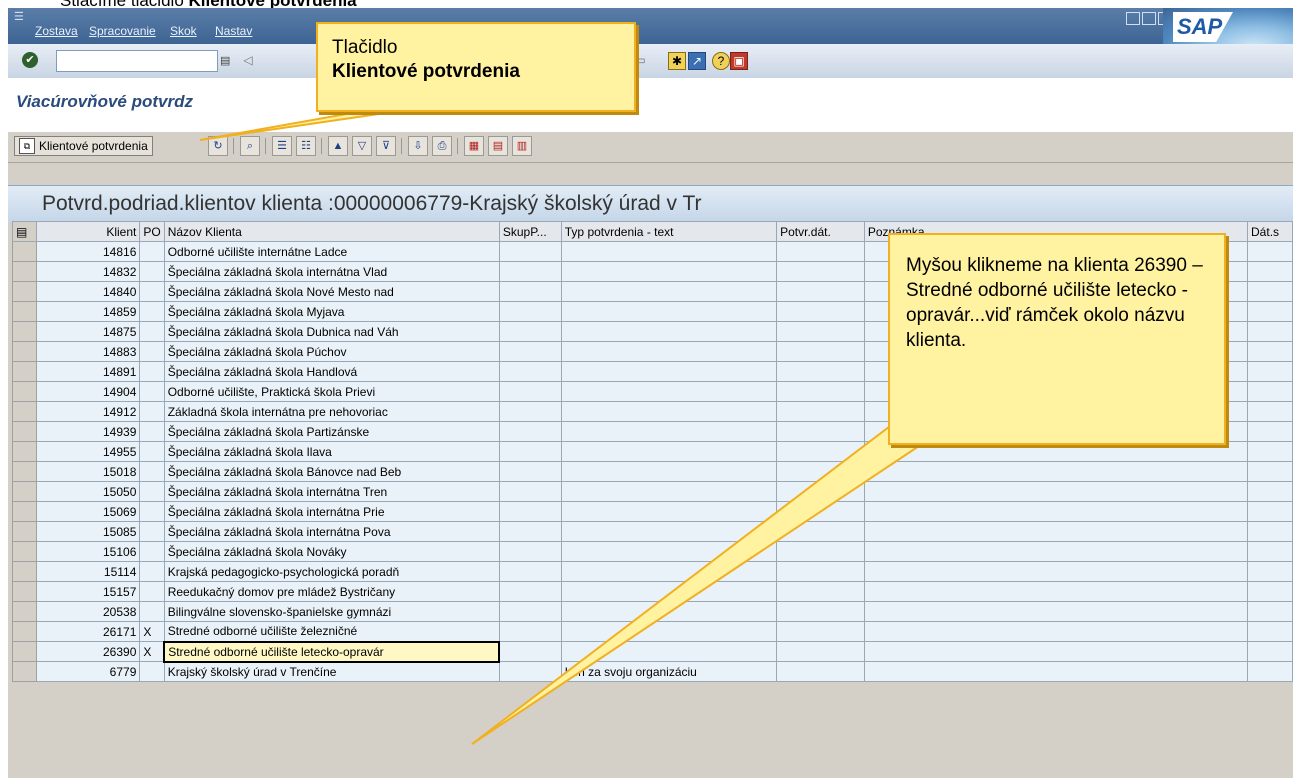  Describe the element at coordinates (721, 61) in the screenshot. I see `help-icon: ?` at that location.